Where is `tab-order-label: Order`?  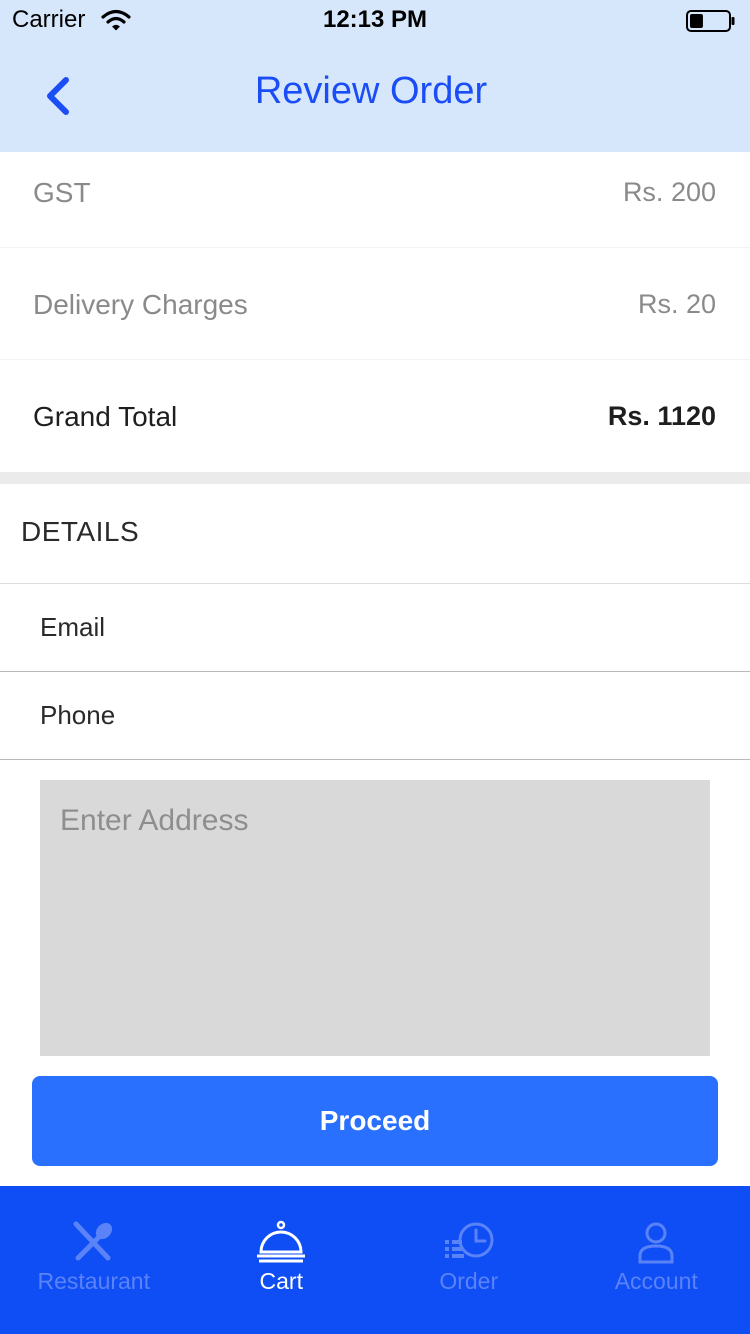
tab-order-label: Order is located at coordinates (469, 1281).